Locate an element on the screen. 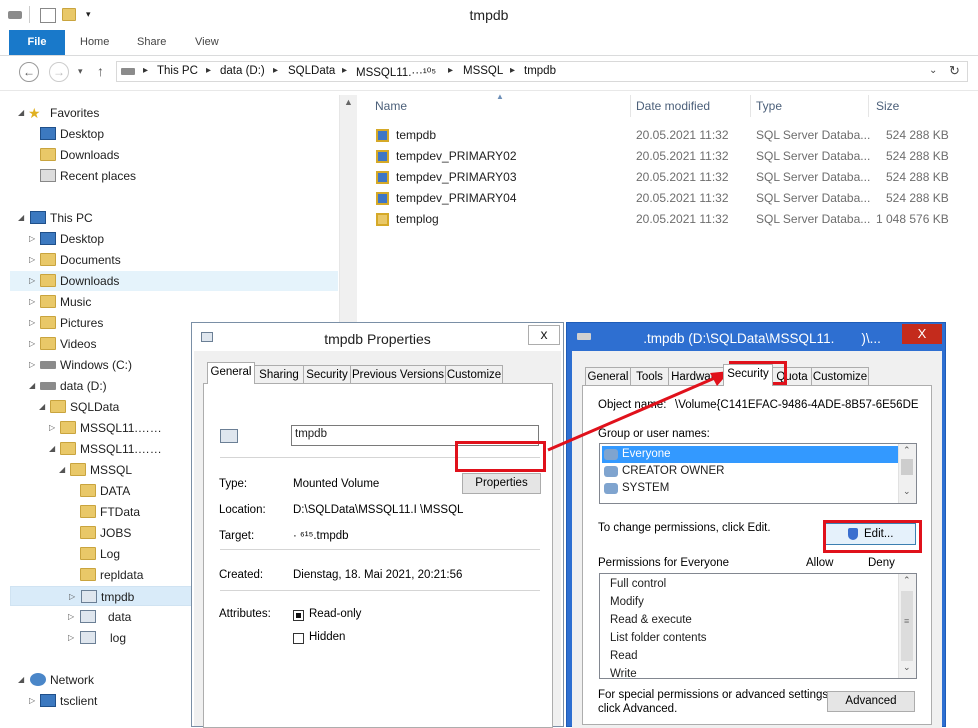  annotation-arrow is located at coordinates (638, 411).